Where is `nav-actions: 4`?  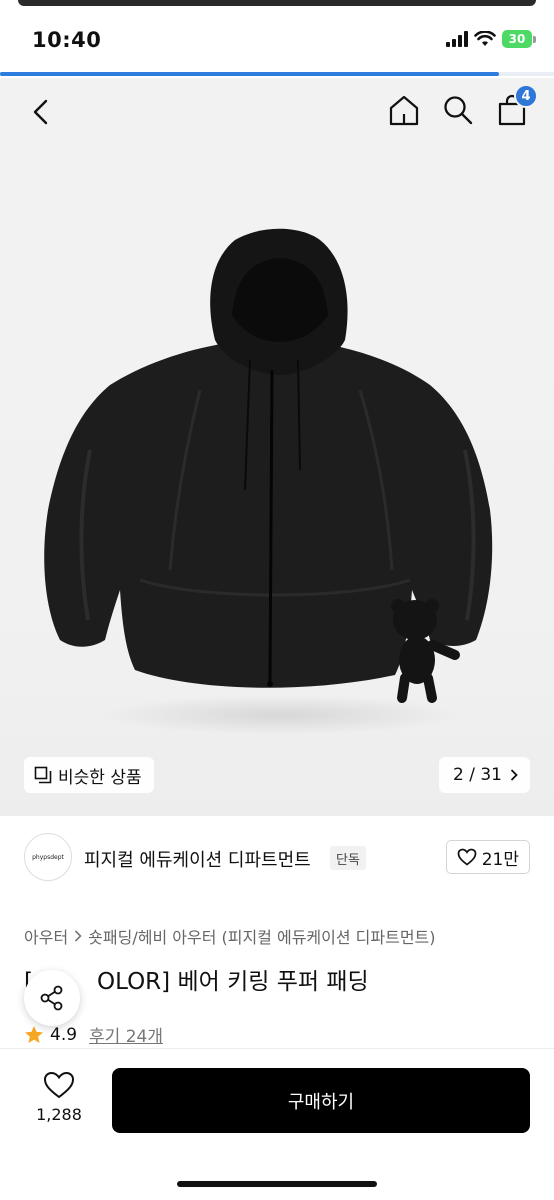 nav-actions: 4 is located at coordinates (462, 107).